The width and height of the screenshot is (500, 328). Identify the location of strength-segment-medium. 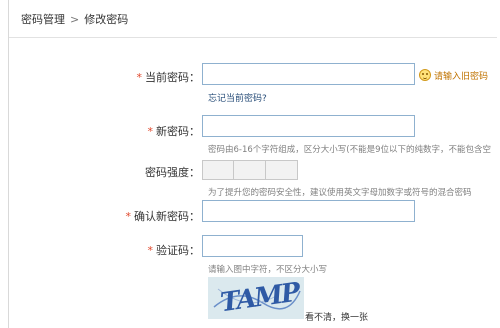
(250, 170).